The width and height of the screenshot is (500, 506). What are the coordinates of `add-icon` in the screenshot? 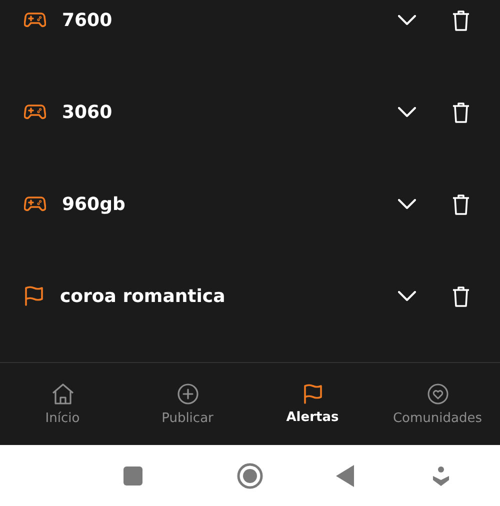 It's located at (187, 393).